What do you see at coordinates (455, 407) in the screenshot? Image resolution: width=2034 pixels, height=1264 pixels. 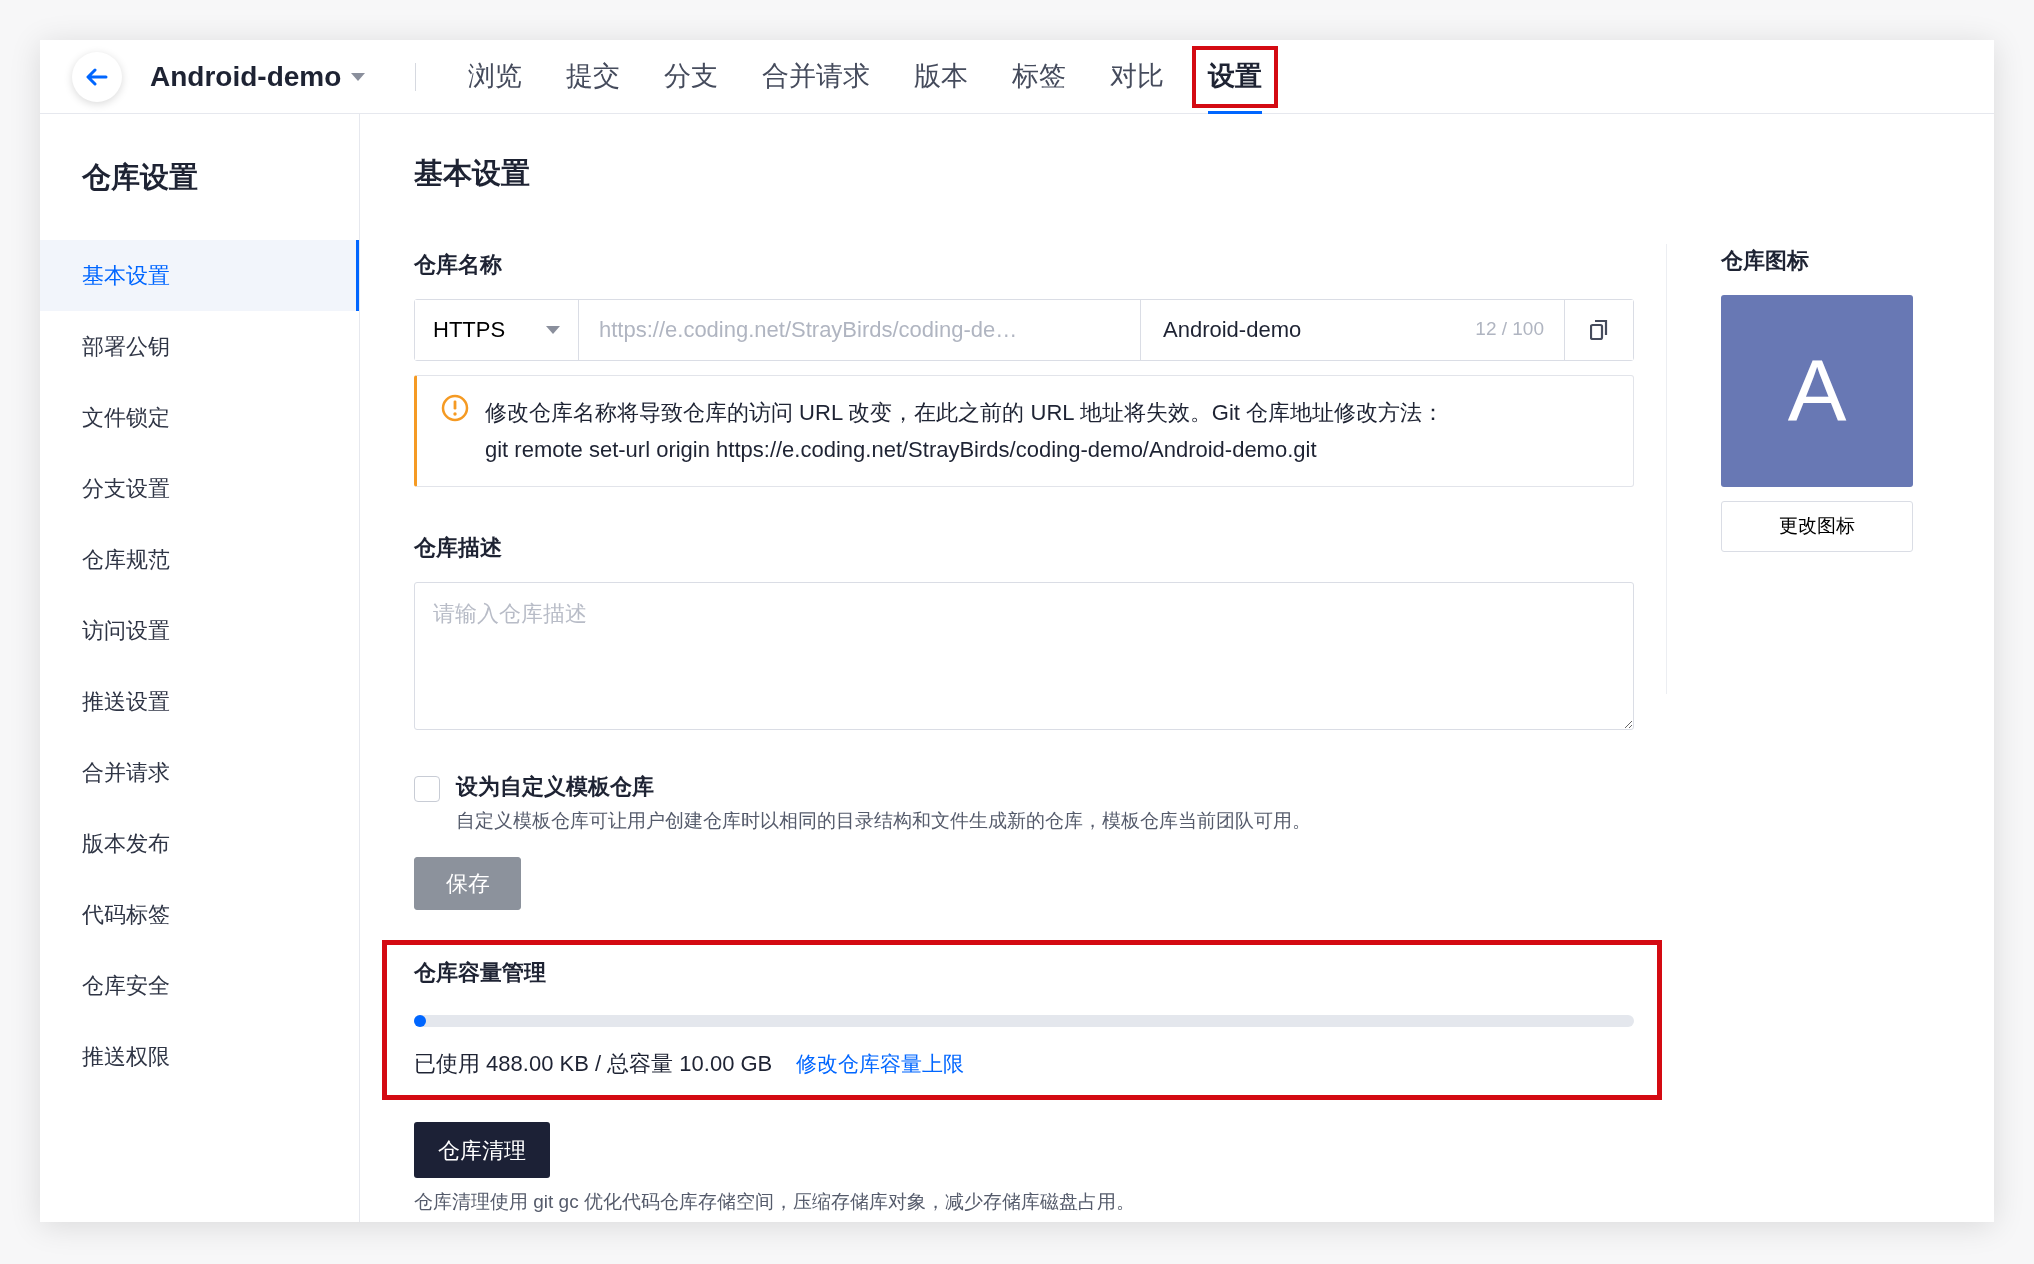 I see `warning-icon` at bounding box center [455, 407].